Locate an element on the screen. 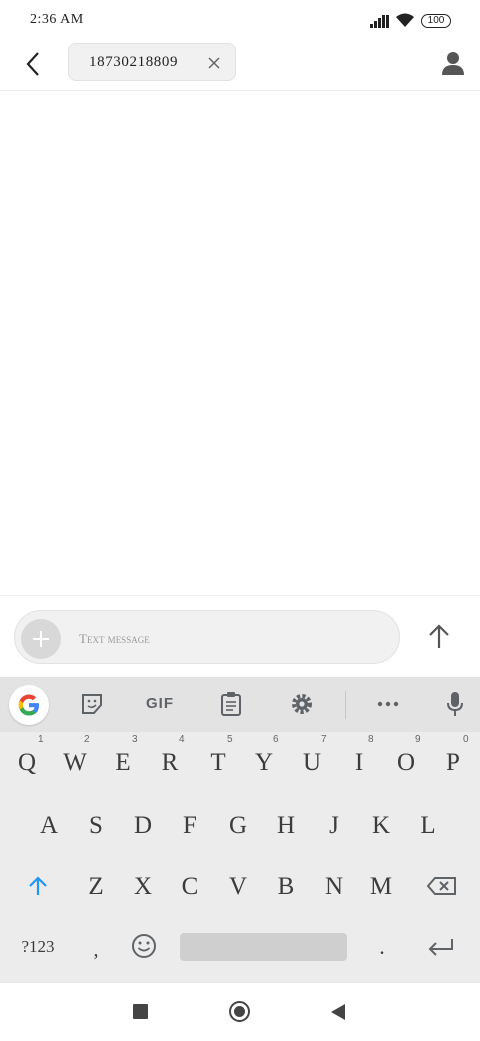 This screenshot has width=480, height=1041. key-z: Z is located at coordinates (96, 887).